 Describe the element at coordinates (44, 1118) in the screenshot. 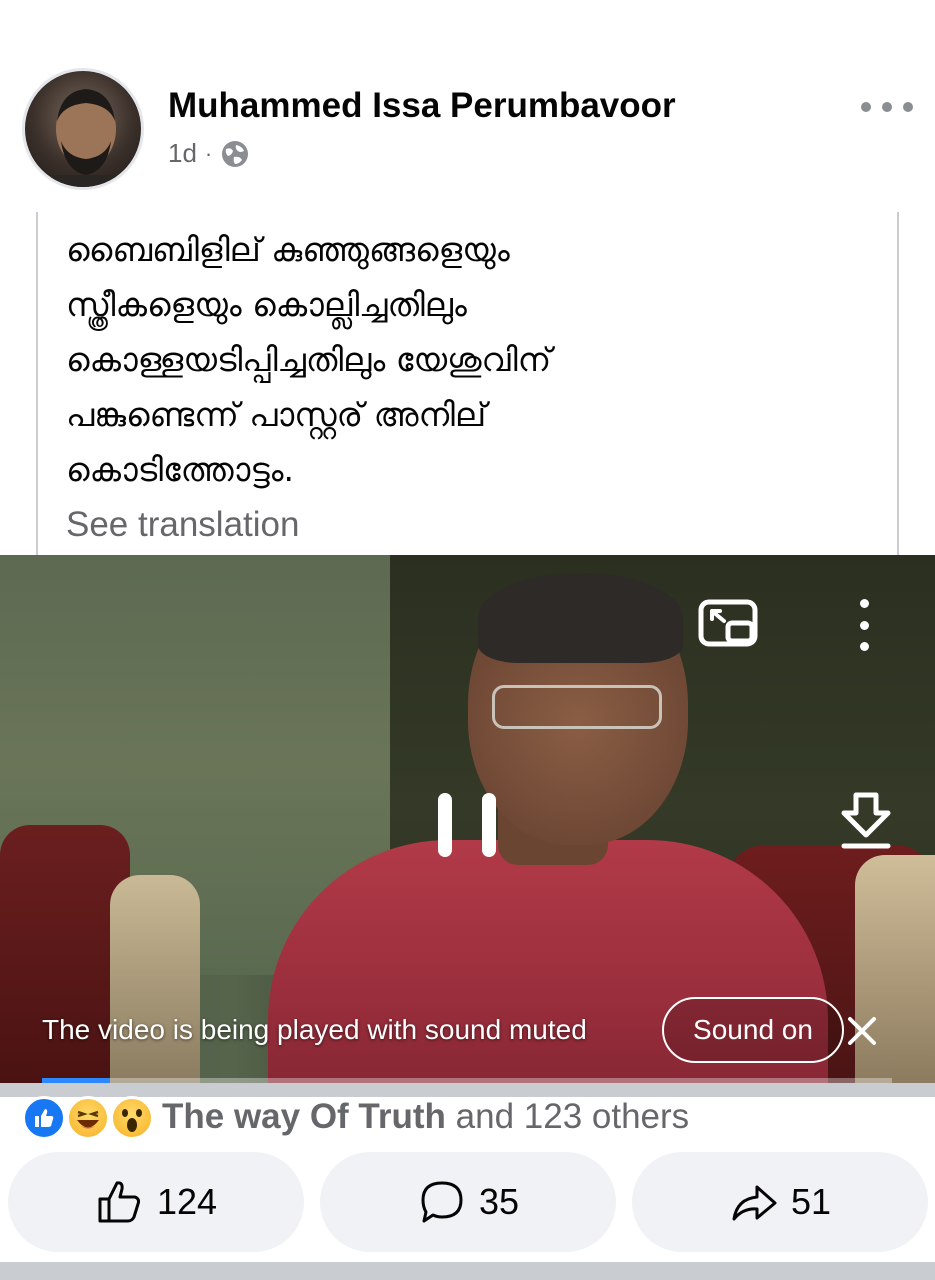

I see `like-reaction-icon` at that location.